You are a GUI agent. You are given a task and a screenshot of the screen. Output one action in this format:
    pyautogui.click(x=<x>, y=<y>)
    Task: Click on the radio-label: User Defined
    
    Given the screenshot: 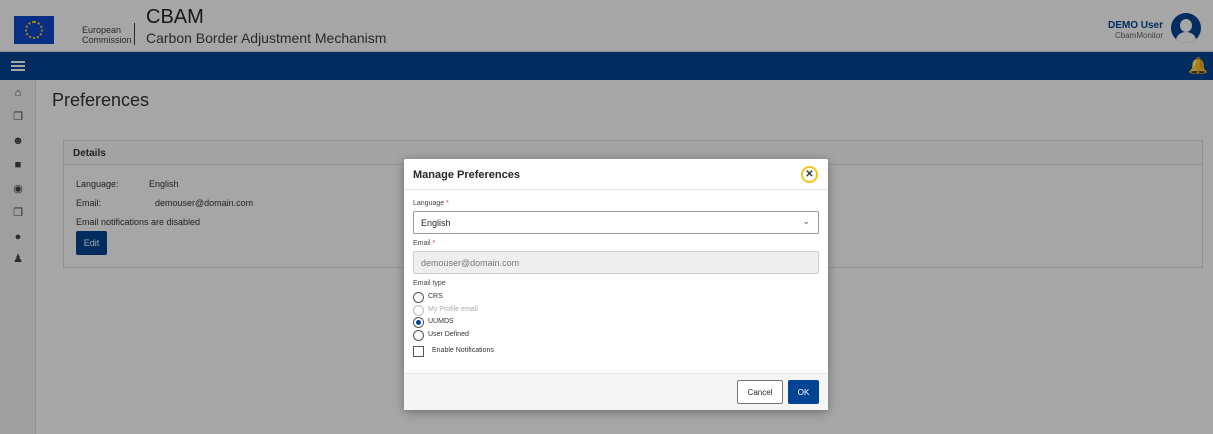 What is the action you would take?
    pyautogui.click(x=448, y=334)
    